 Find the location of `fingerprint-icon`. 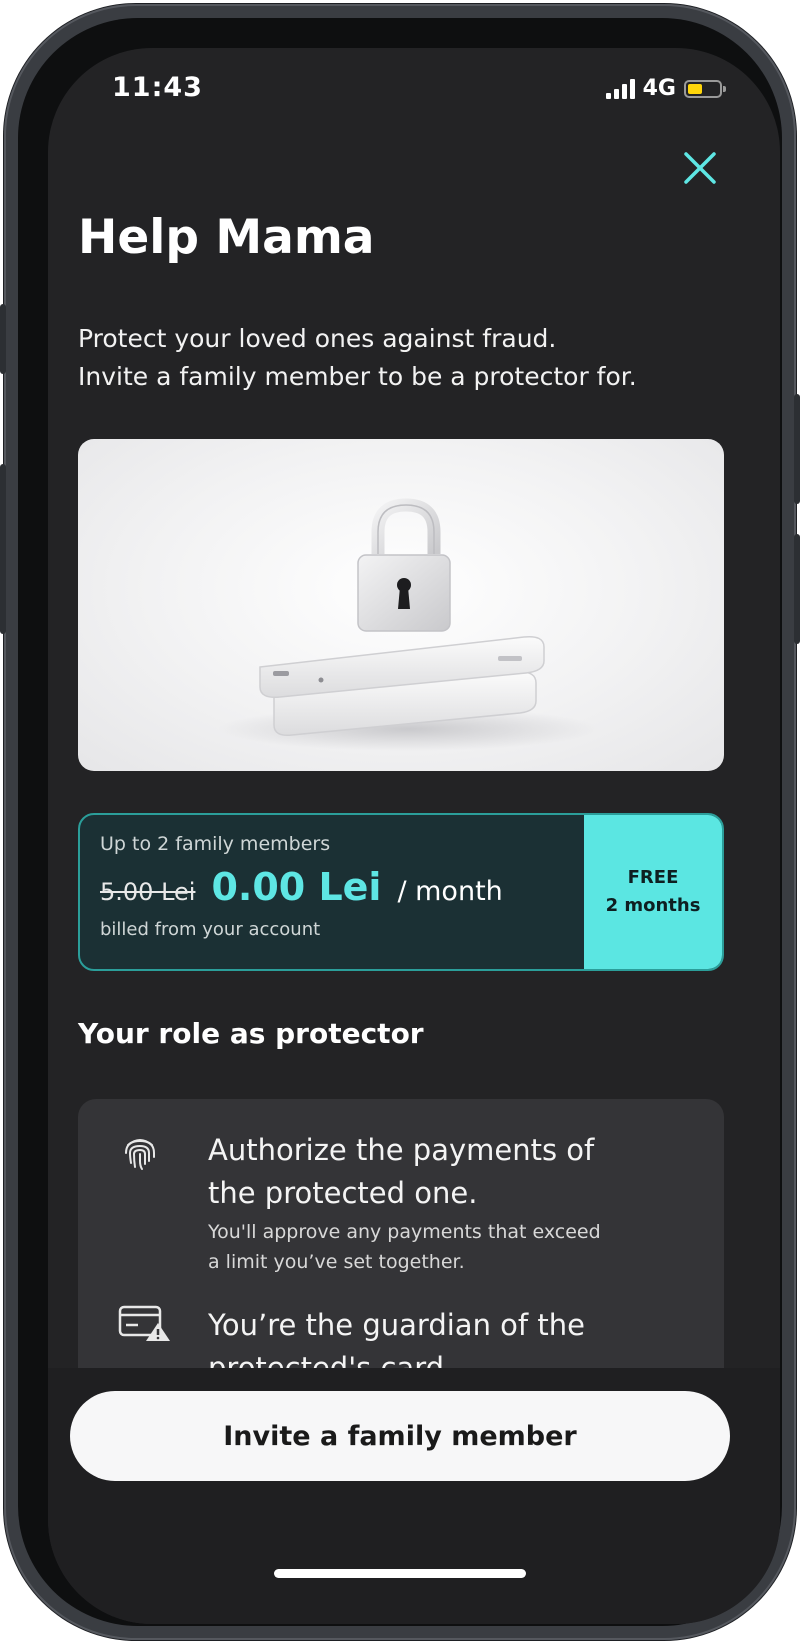

fingerprint-icon is located at coordinates (140, 1155).